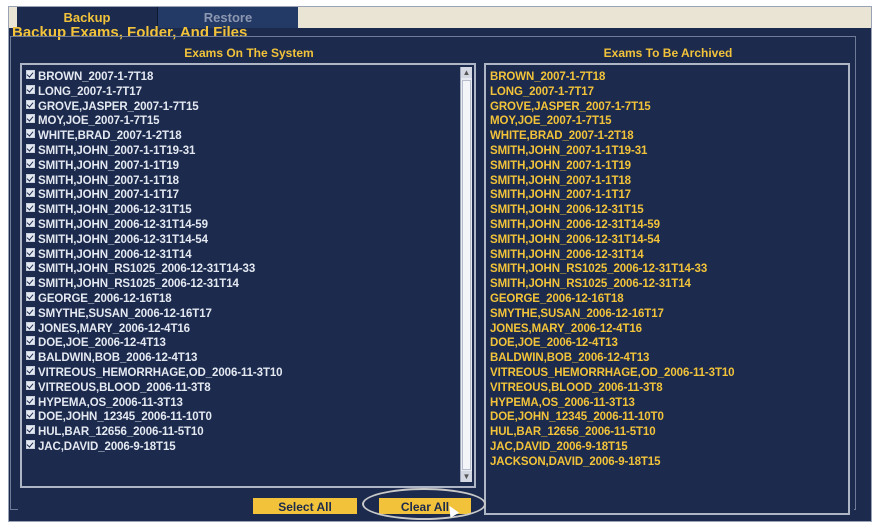 The image size is (875, 525). Describe the element at coordinates (560, 165) in the screenshot. I see `list-item-label: SMITH,JOHN_2007-1-1T19` at that location.